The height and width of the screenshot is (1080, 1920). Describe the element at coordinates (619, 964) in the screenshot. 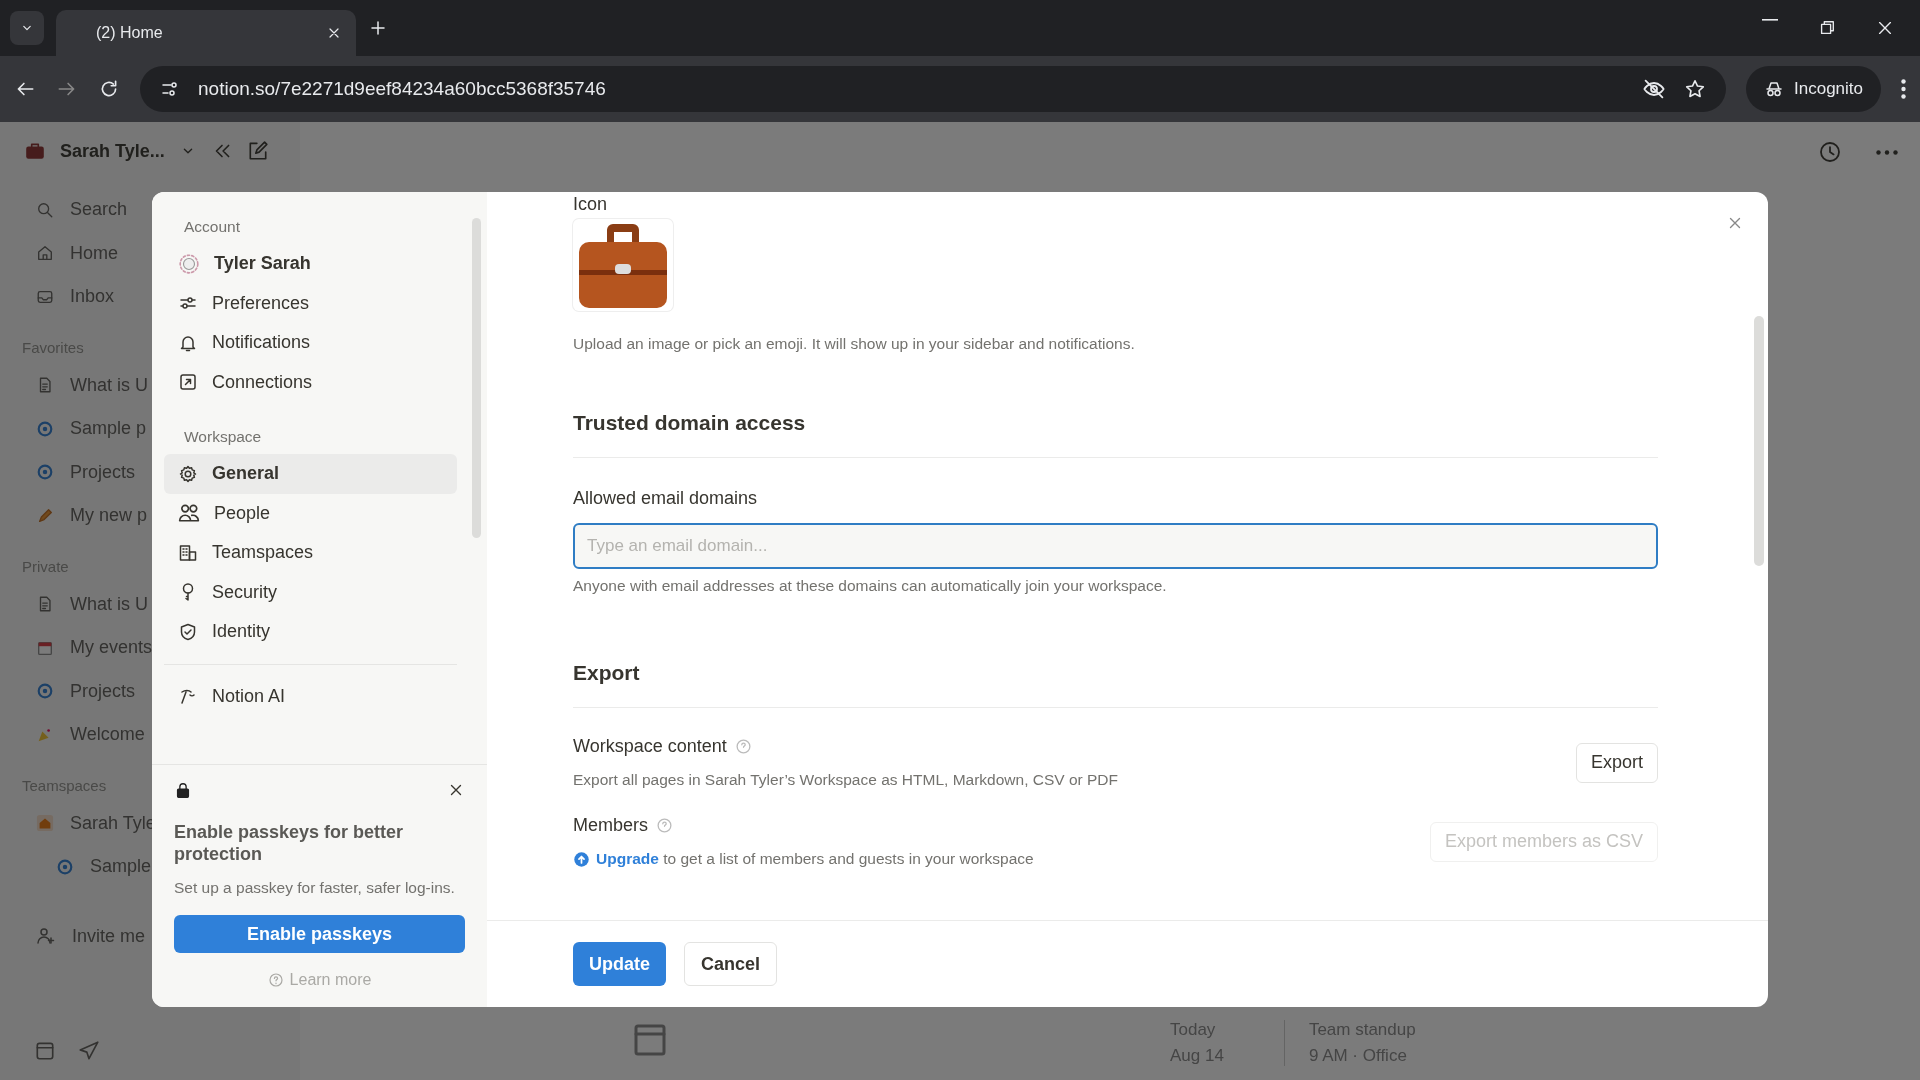

I see `update-button: Update` at that location.